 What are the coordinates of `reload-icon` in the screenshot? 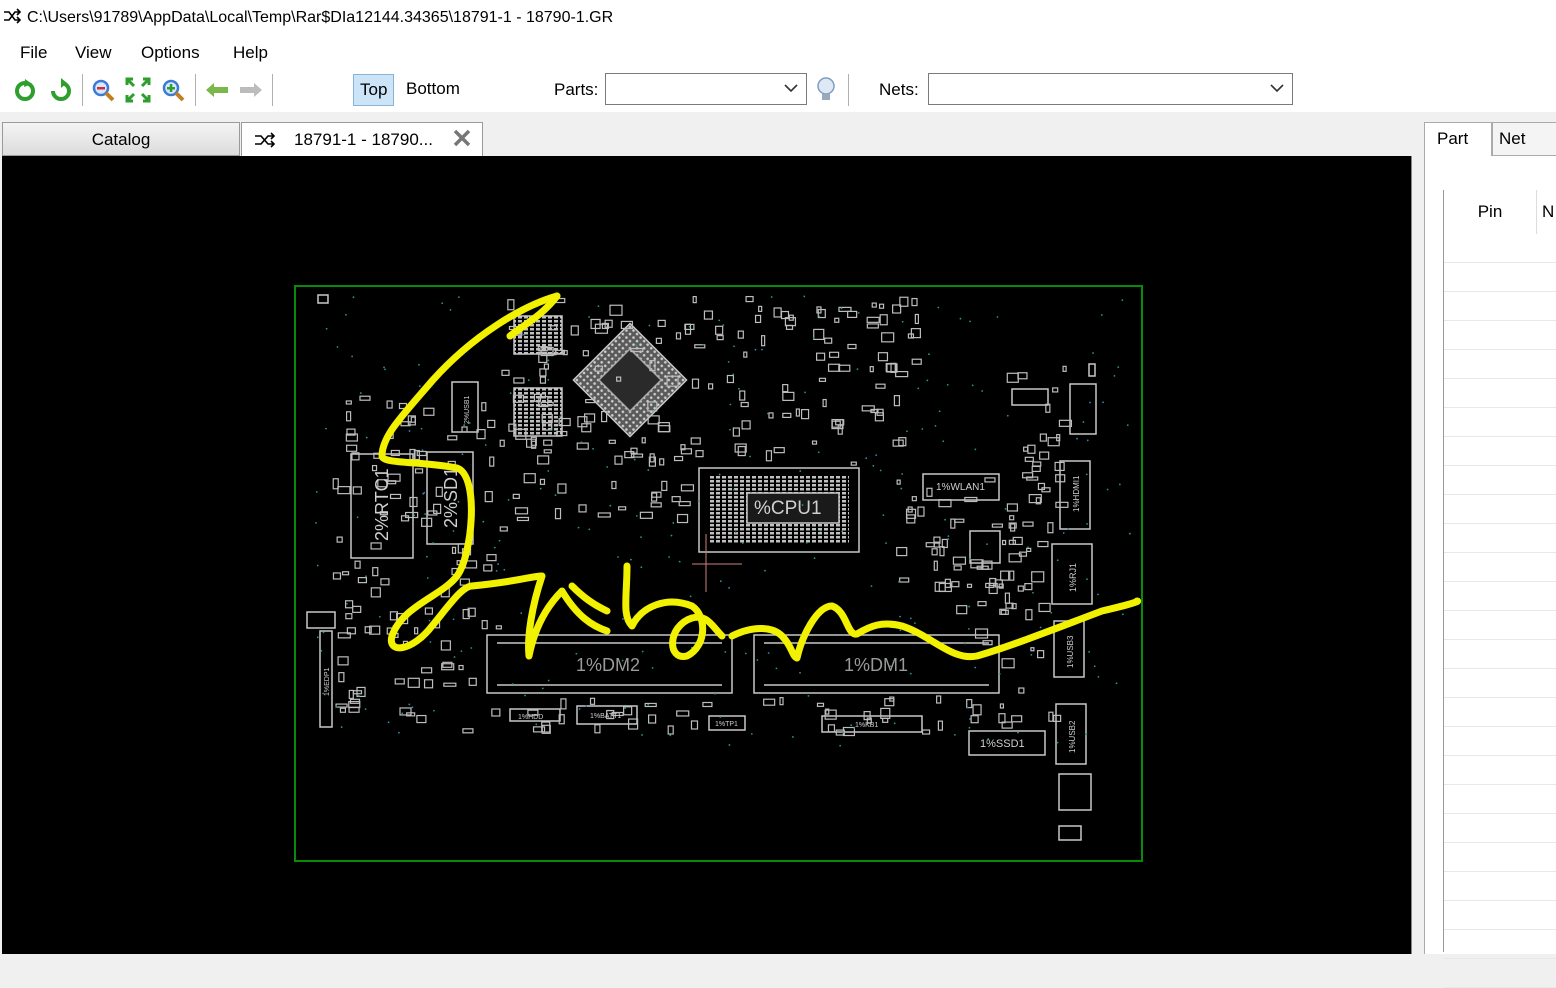 It's located at (25, 90).